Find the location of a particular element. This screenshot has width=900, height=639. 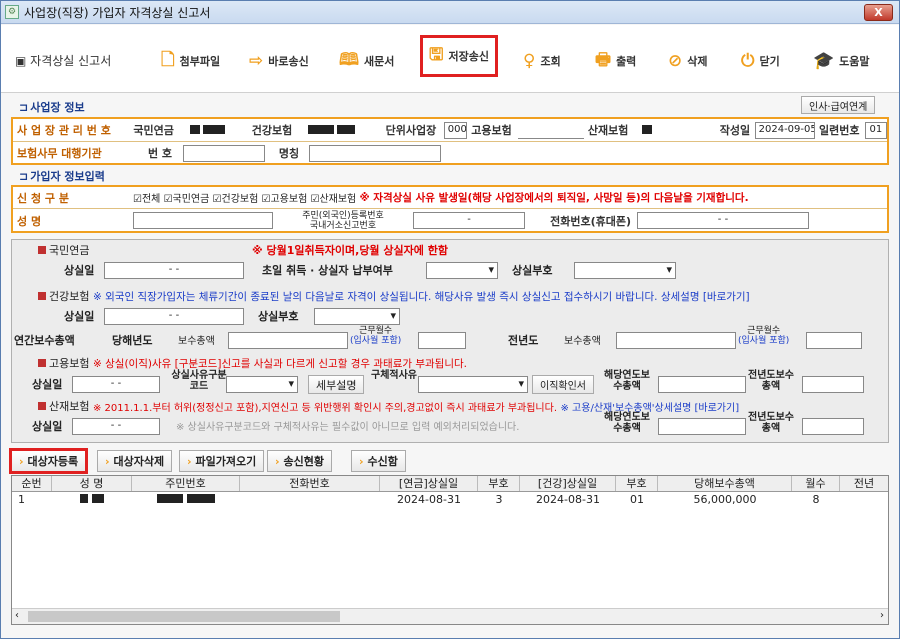

hr-link-button: 인사·급여연계 is located at coordinates (838, 105).